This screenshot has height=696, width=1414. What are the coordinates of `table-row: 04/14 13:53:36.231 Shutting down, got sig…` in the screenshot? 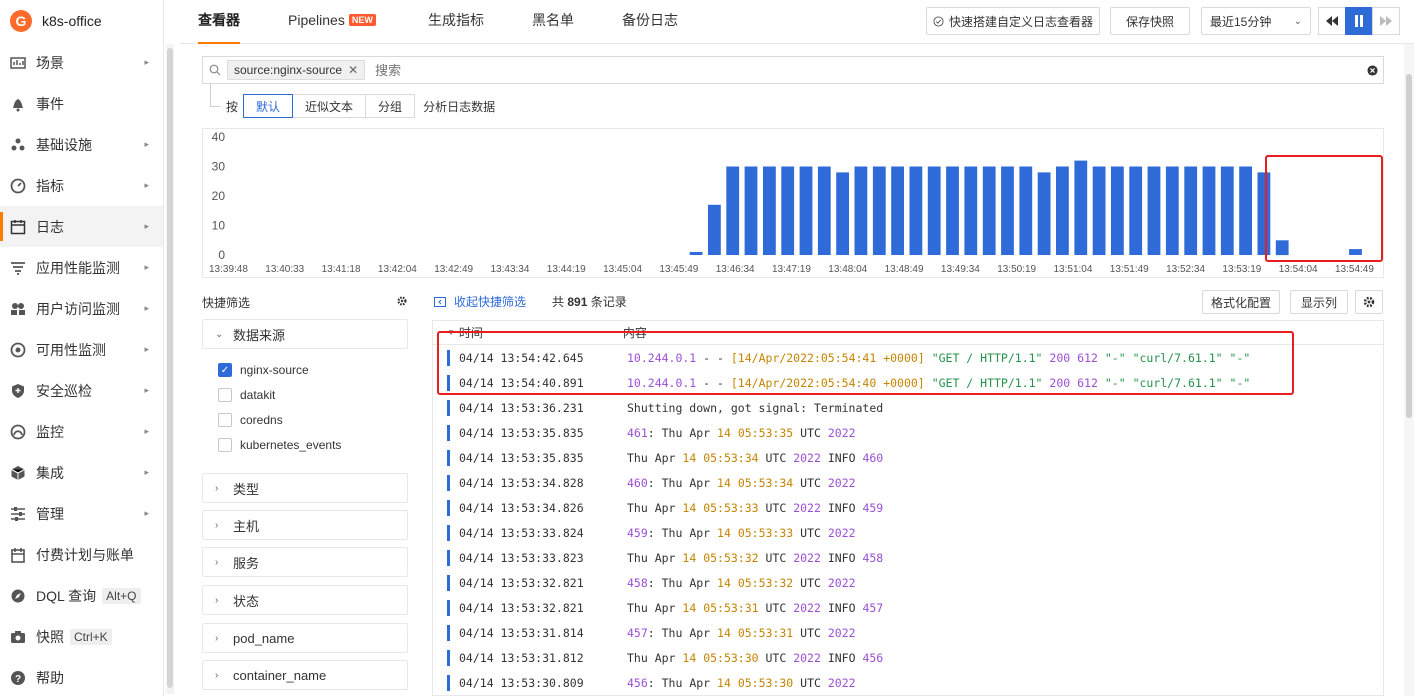 It's located at (908, 407).